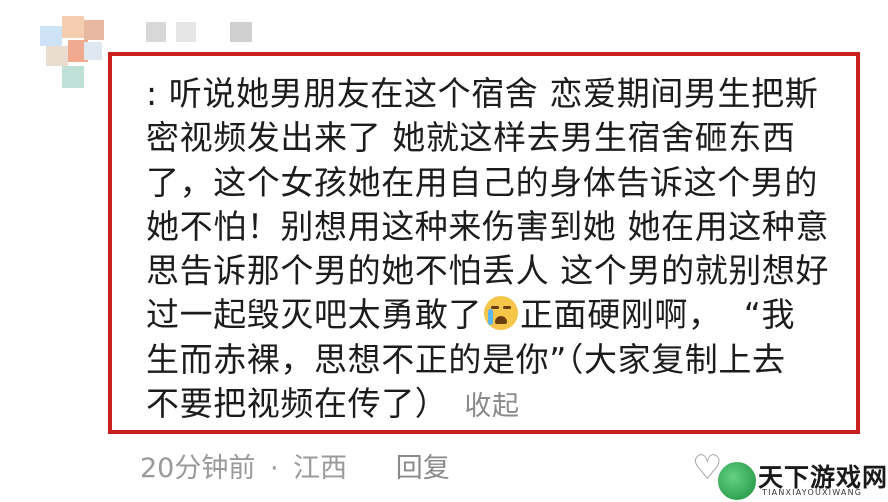 Image resolution: width=888 pixels, height=502 pixels. I want to click on collapse-link: 收起, so click(491, 406).